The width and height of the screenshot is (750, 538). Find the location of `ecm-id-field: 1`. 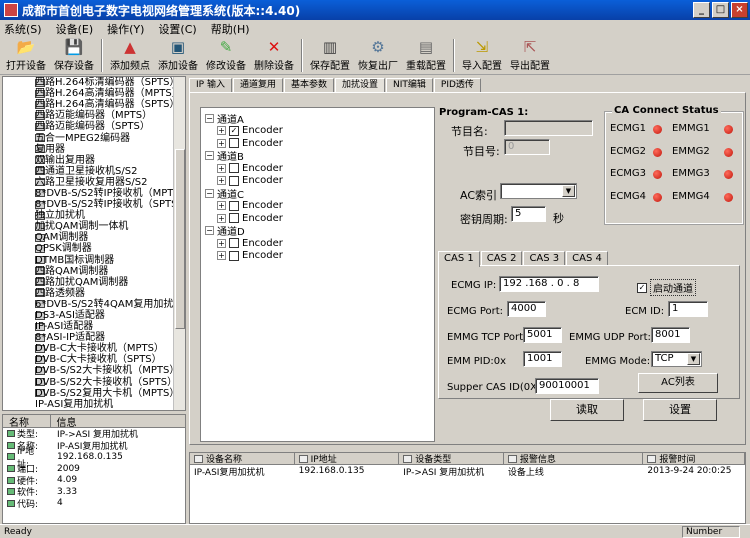

ecm-id-field: 1 is located at coordinates (688, 309).